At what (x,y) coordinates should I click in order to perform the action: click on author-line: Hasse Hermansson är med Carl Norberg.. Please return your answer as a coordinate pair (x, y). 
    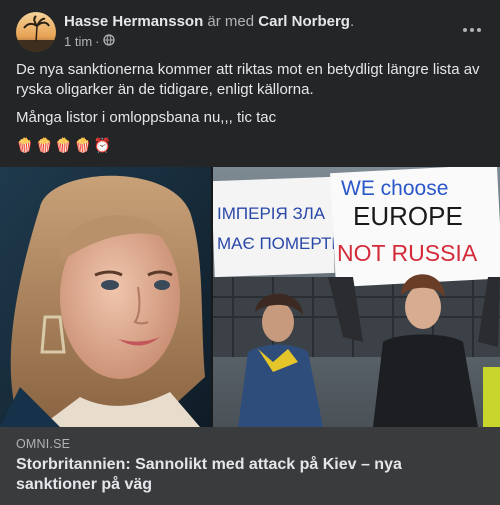
    Looking at the image, I should click on (209, 22).